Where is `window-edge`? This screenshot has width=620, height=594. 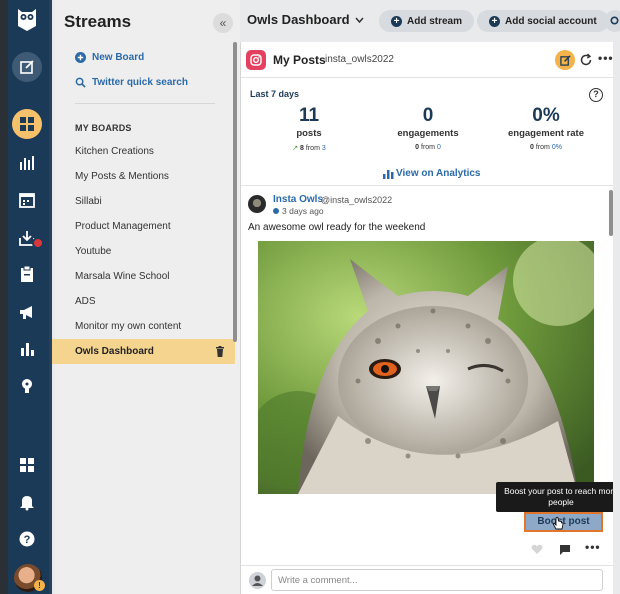 window-edge is located at coordinates (4, 297).